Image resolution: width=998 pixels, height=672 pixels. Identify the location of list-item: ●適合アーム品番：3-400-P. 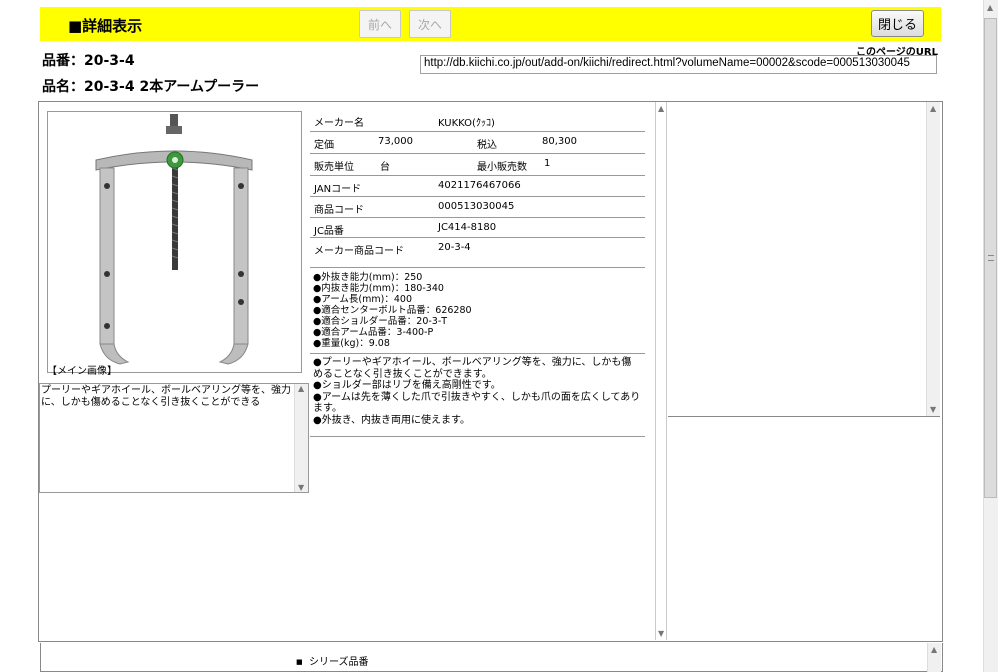
(373, 332).